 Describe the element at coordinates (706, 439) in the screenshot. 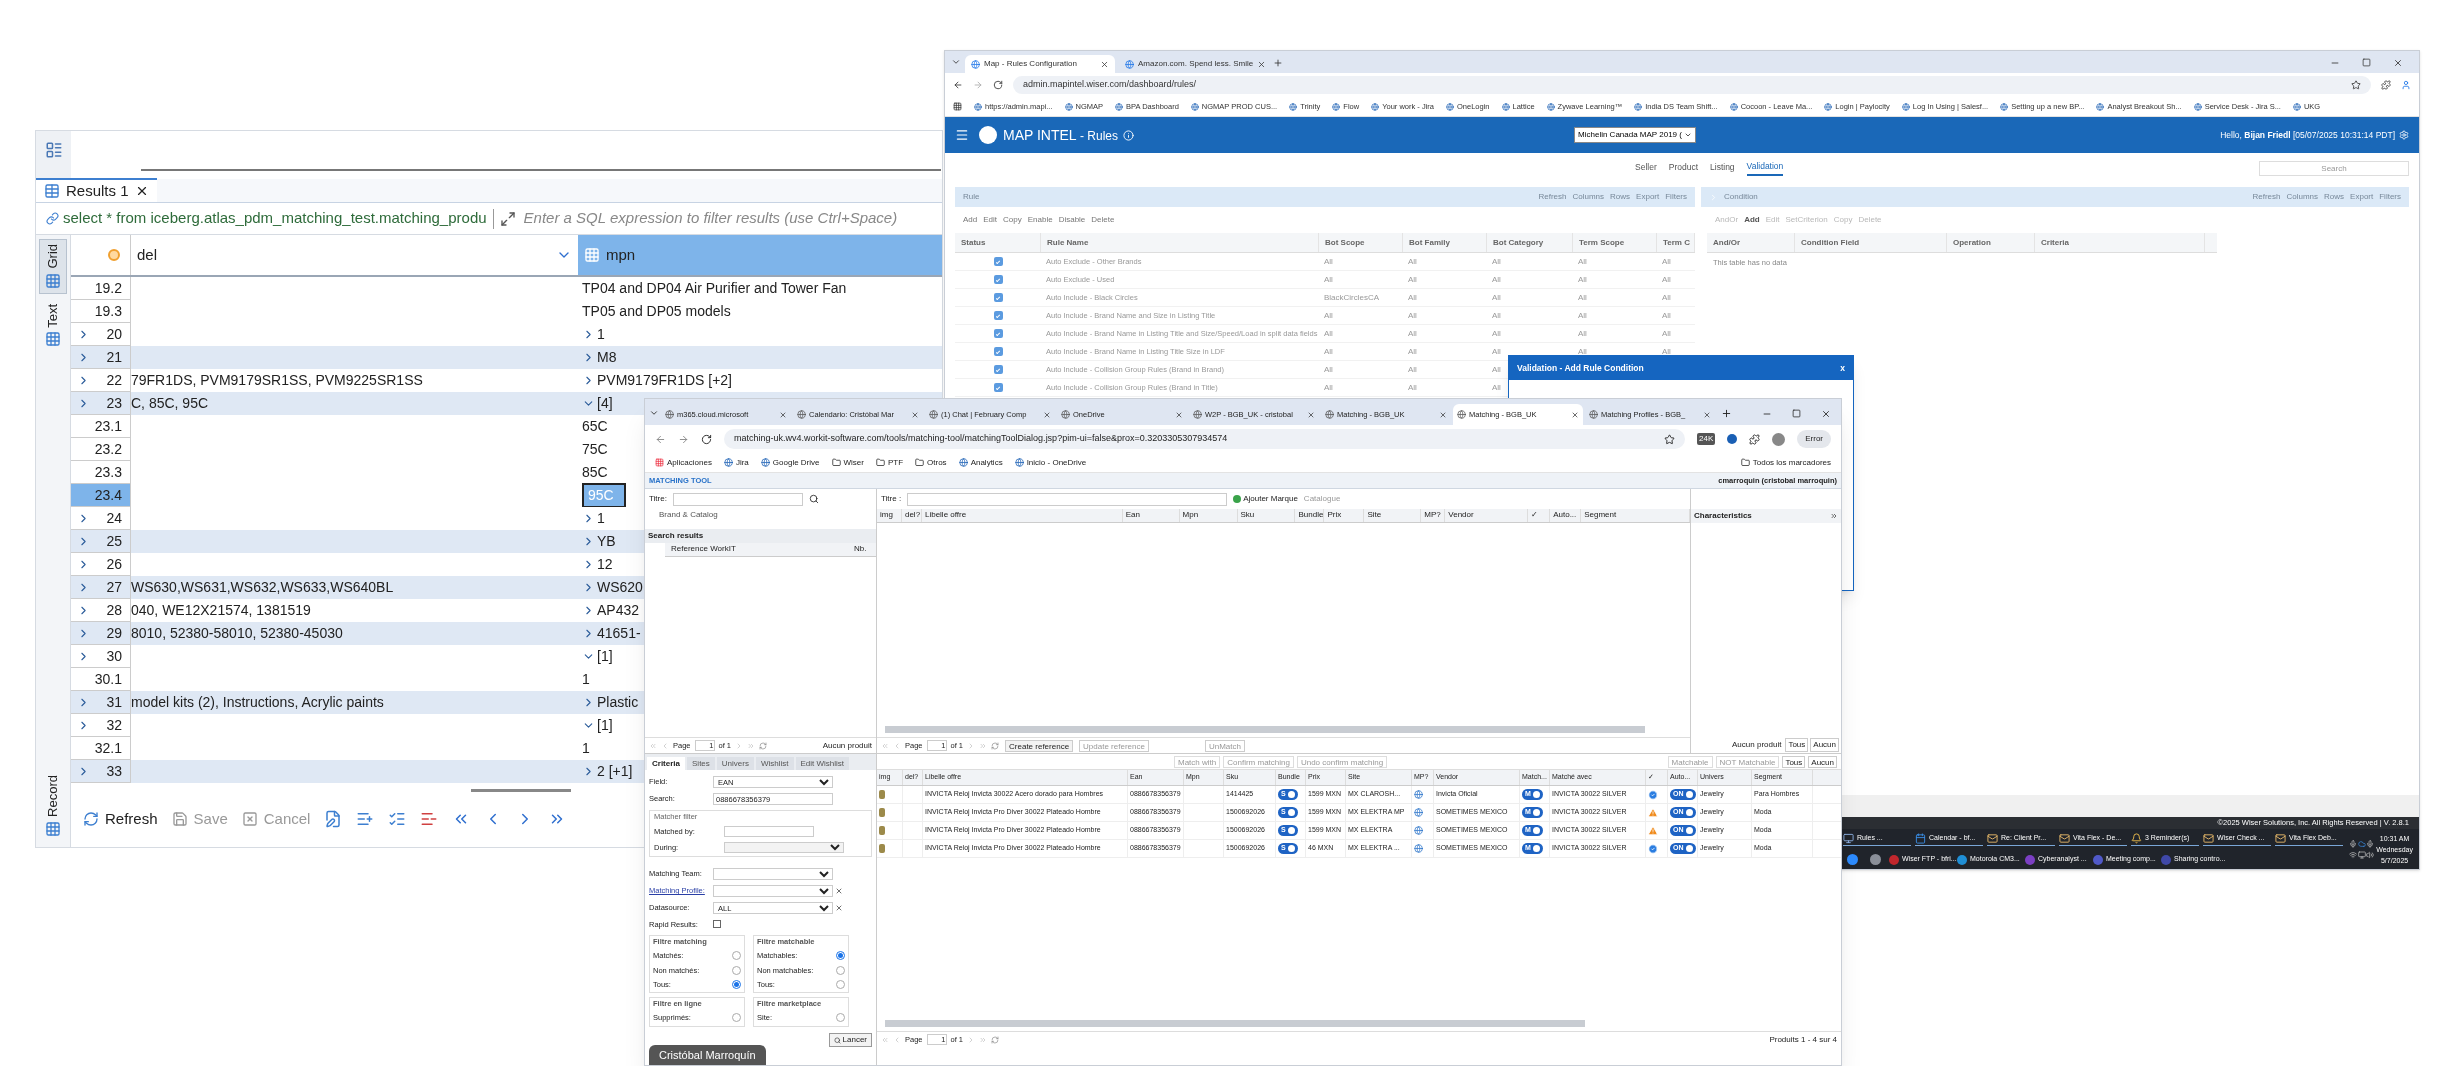

I see `reload-icon` at that location.